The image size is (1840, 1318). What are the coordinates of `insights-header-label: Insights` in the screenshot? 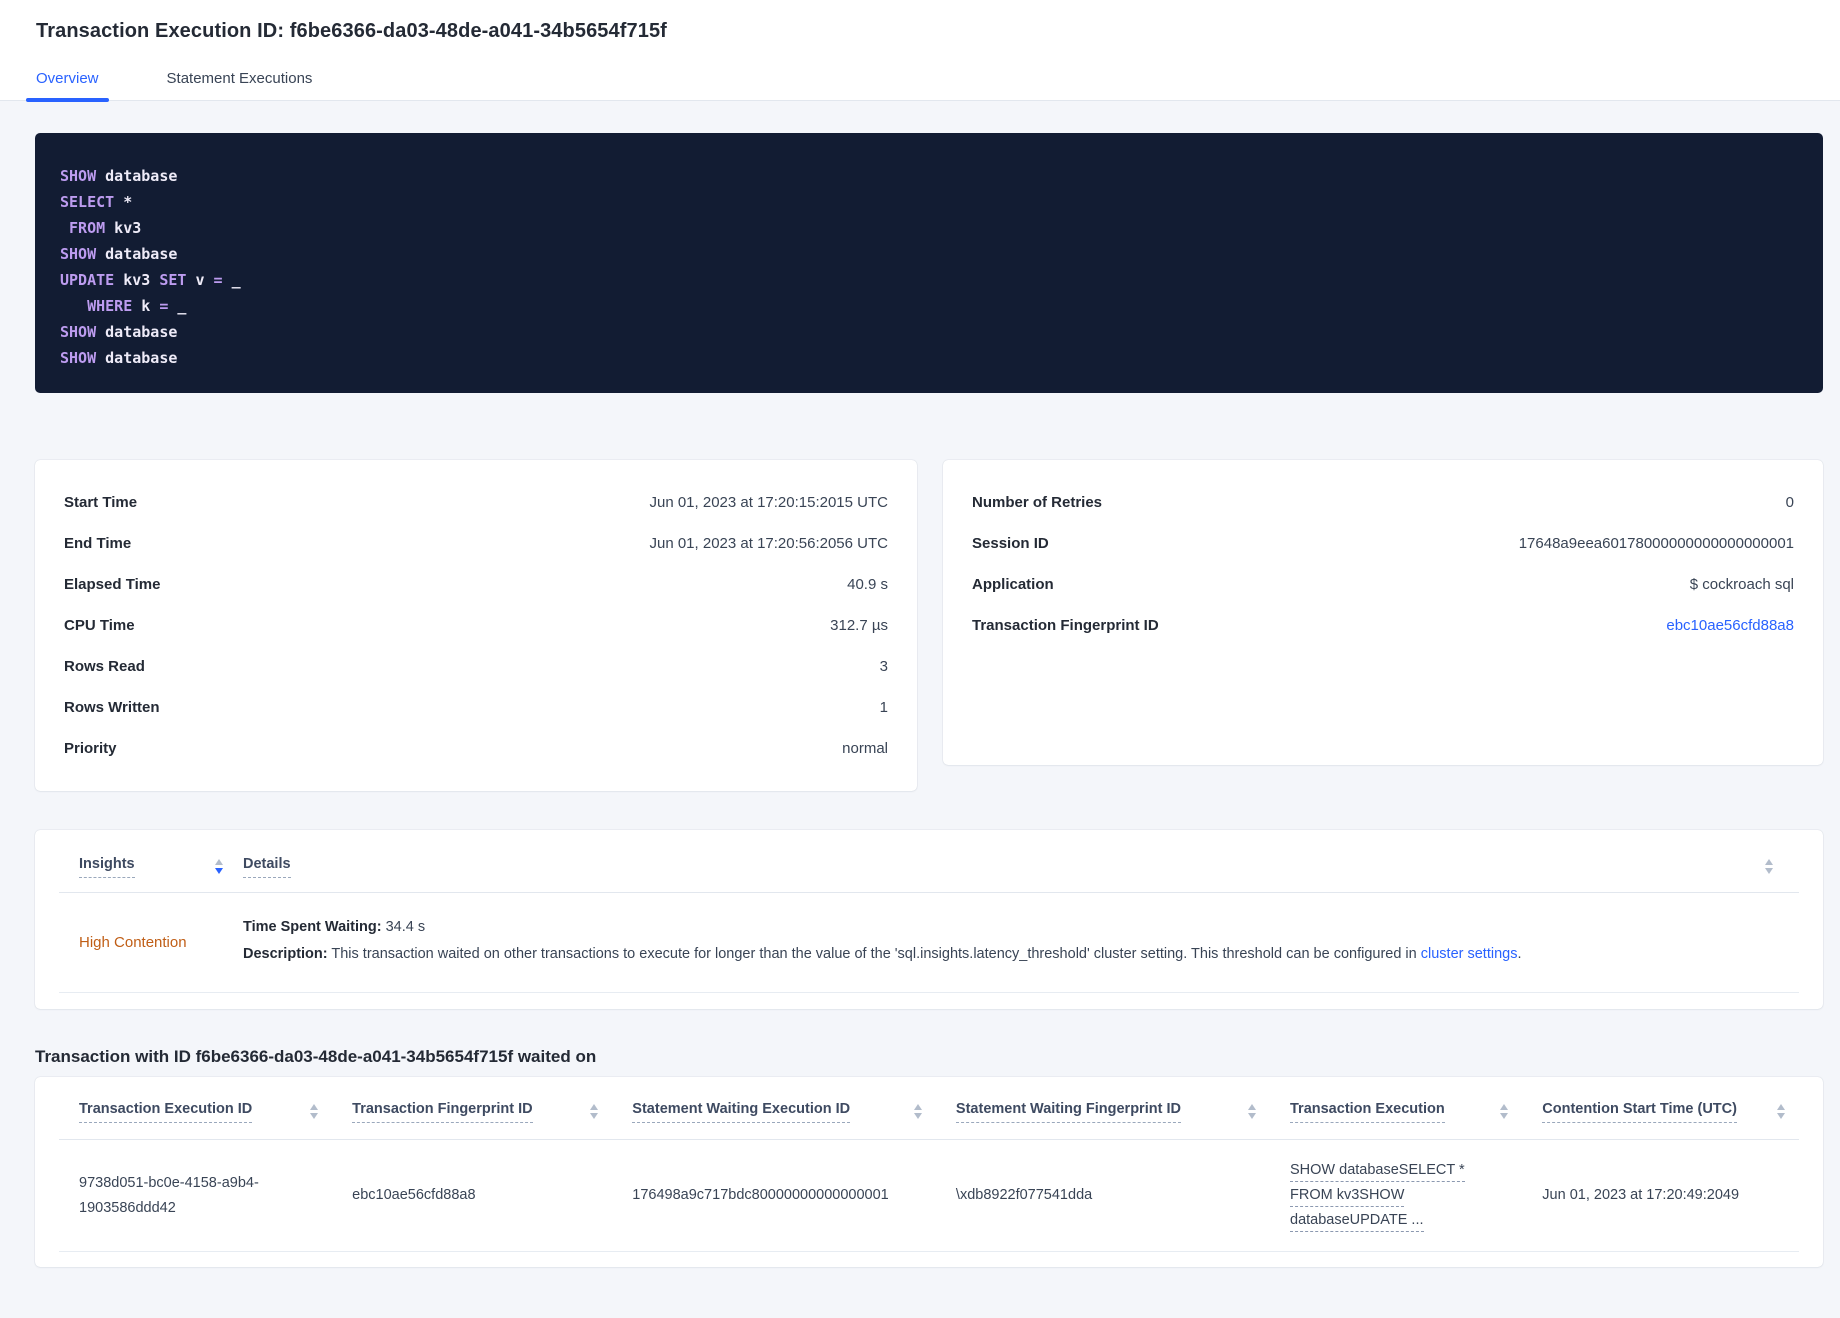 It's located at (107, 867).